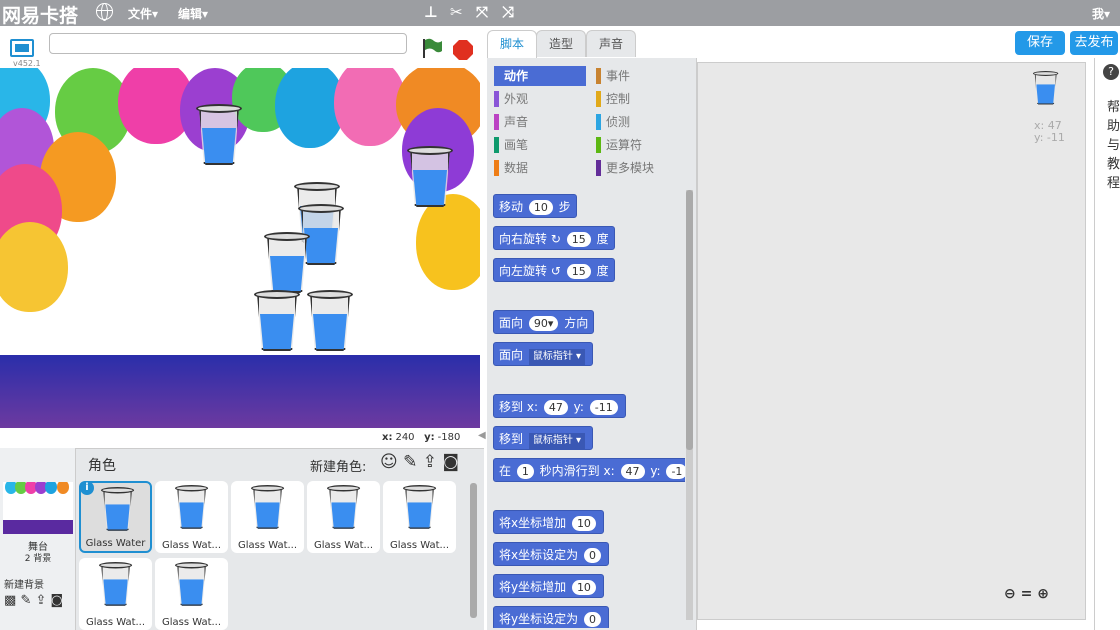  Describe the element at coordinates (1111, 72) in the screenshot. I see `help-icon: ?` at that location.